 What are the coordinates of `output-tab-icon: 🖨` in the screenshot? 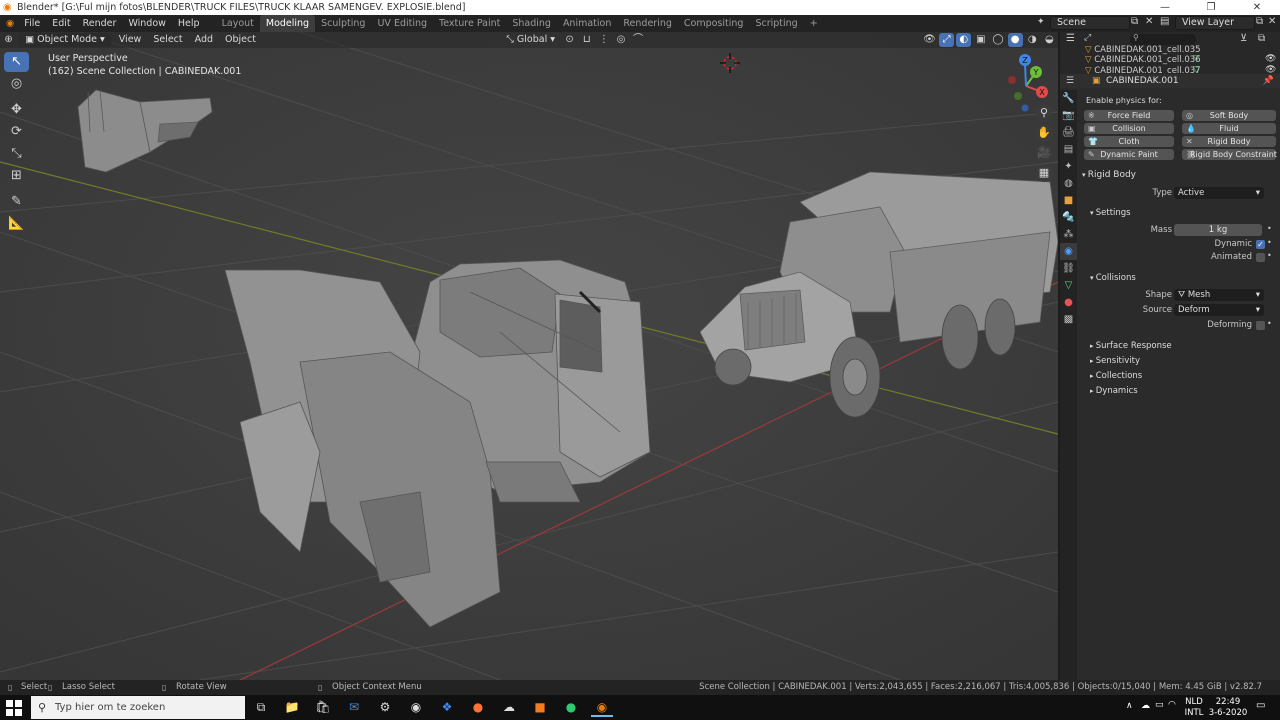 It's located at (1068, 132).